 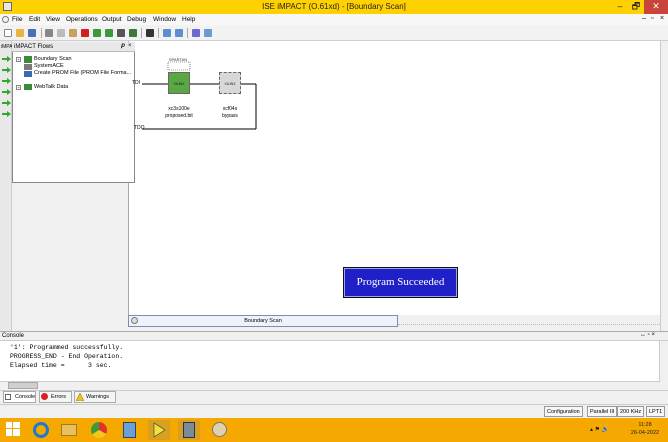 I want to click on chrome-icon, so click(x=99, y=430).